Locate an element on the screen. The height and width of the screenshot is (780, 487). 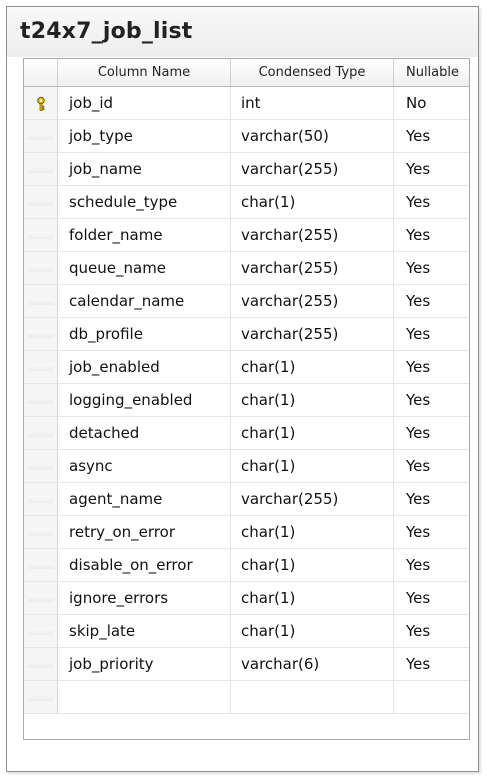
column-name-cell: queue_name is located at coordinates (144, 268).